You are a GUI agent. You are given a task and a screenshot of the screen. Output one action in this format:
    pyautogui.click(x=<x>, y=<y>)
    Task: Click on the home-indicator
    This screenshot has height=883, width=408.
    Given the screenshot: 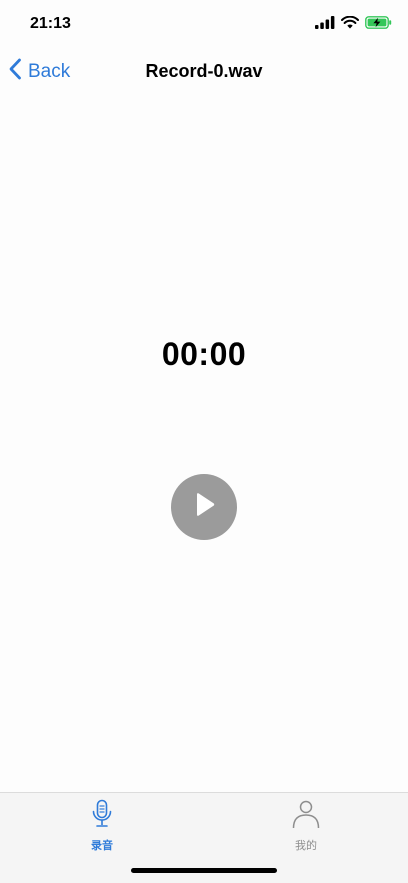 What is the action you would take?
    pyautogui.click(x=204, y=870)
    